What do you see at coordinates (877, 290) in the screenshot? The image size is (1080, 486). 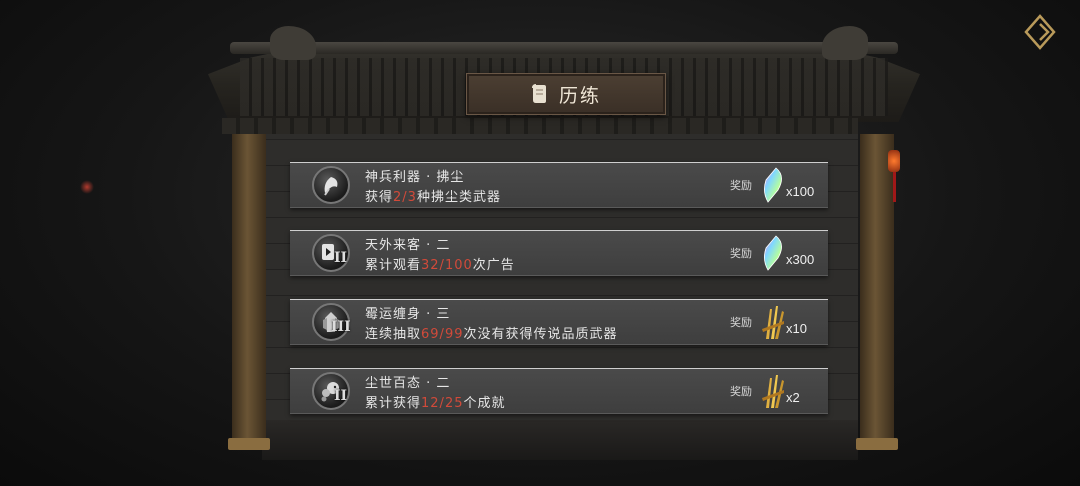 I see `pillar-right` at bounding box center [877, 290].